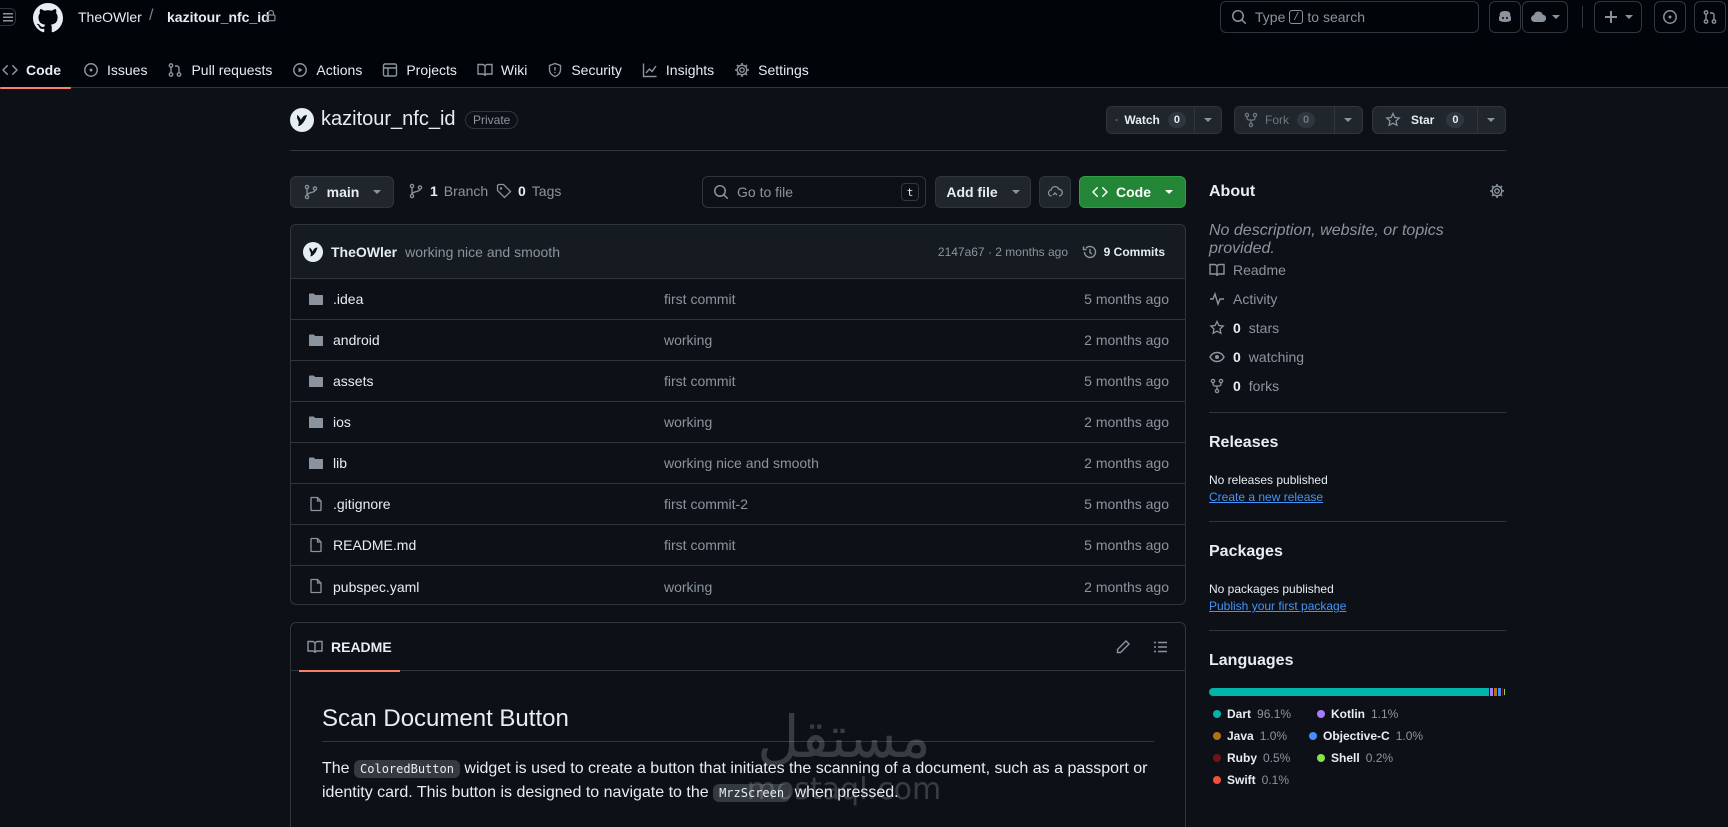 This screenshot has height=827, width=1728. I want to click on watch-dropdown, so click(1208, 120).